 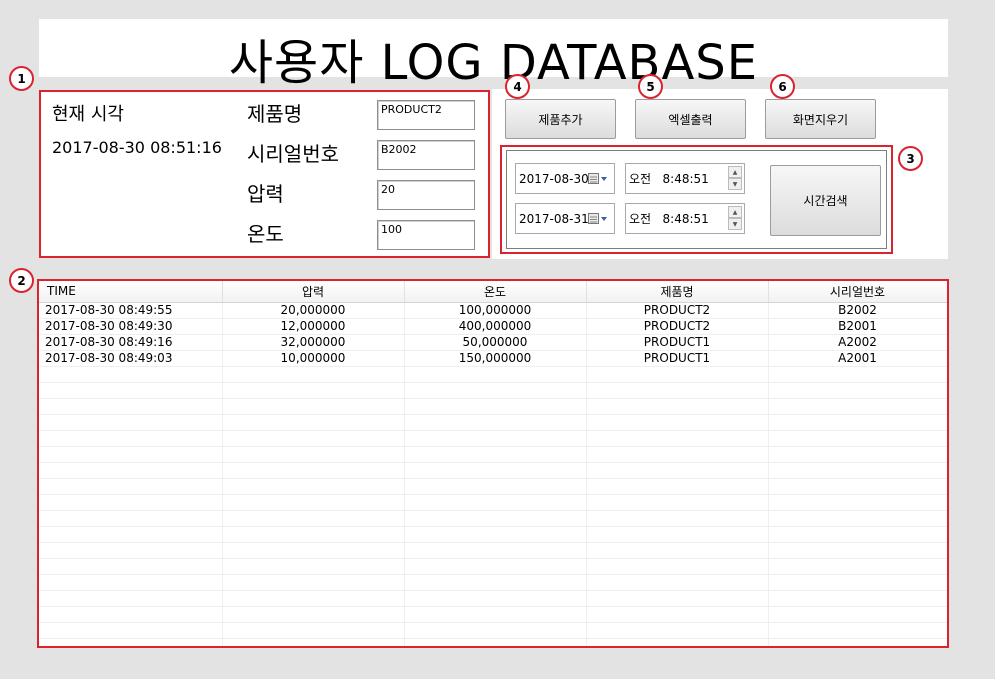 I want to click on cell-serial-number: B2002, so click(x=857, y=310).